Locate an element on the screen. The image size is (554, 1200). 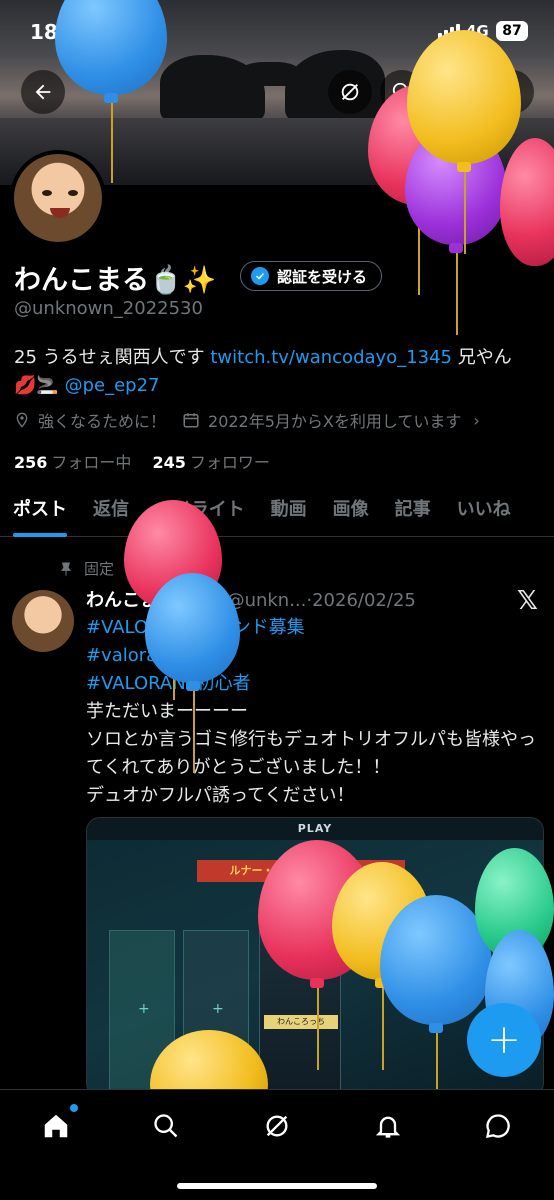
post-avatar is located at coordinates (43, 621).